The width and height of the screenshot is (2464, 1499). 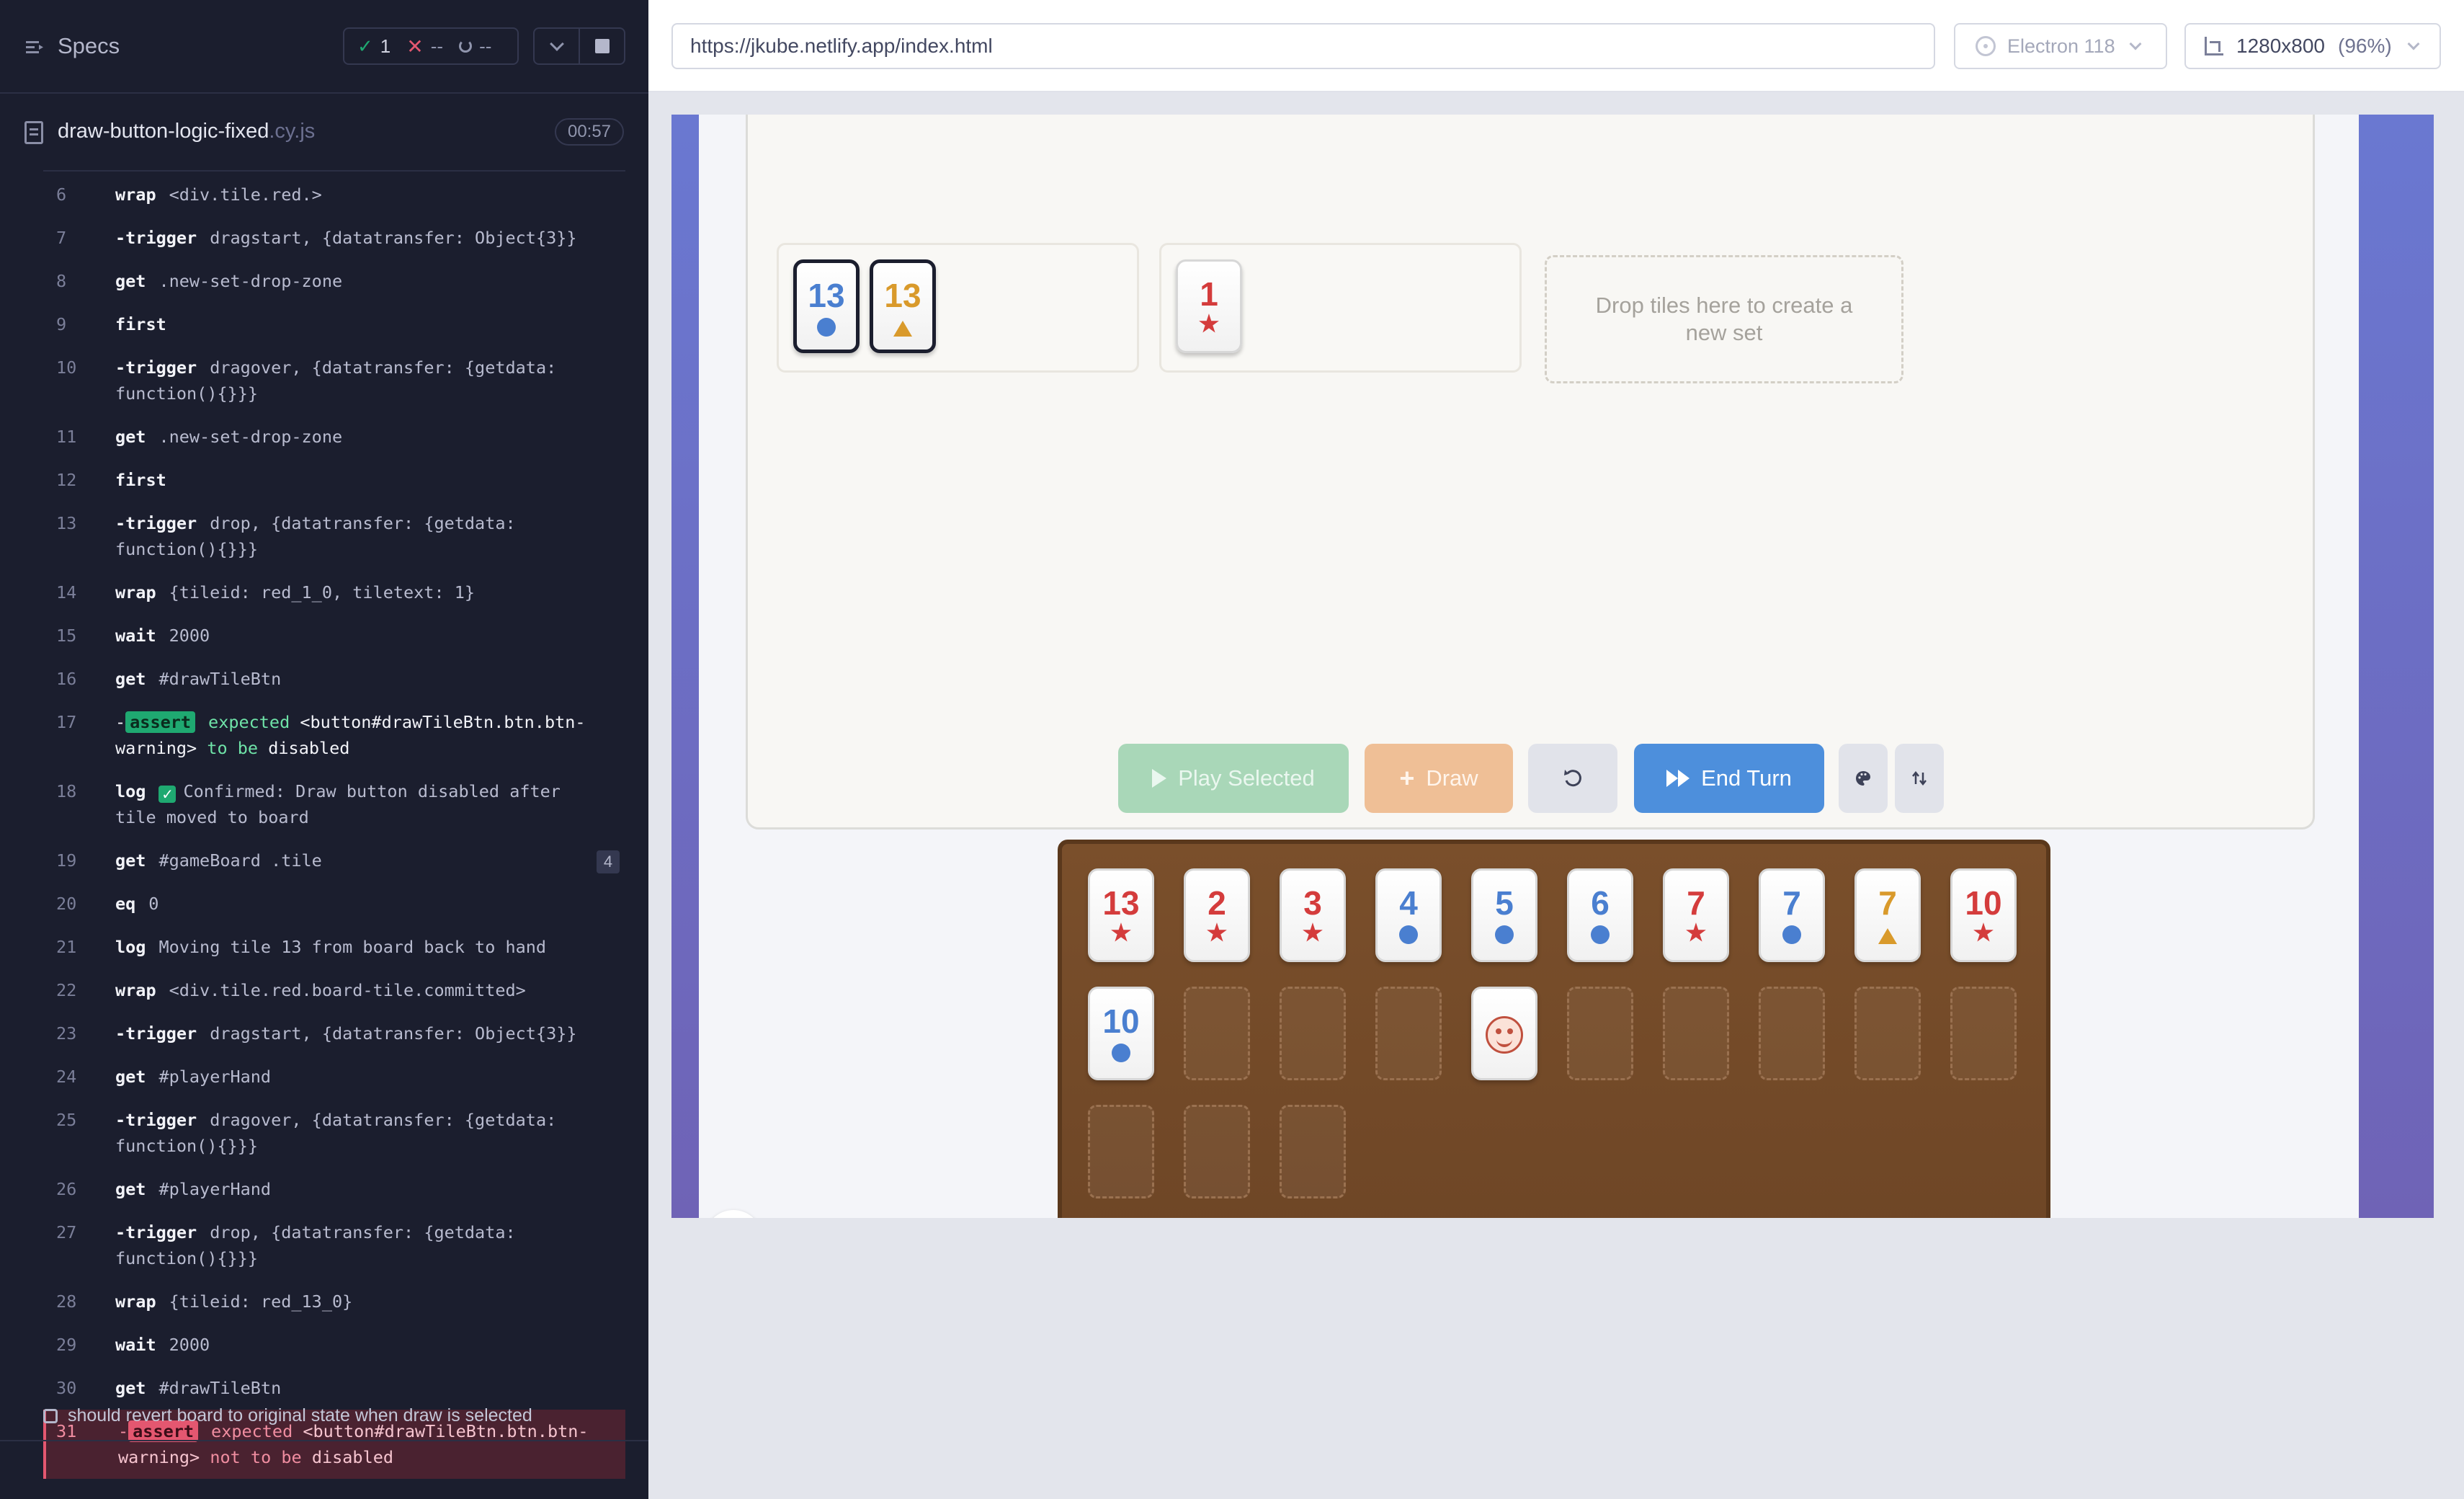 I want to click on player-hand: 13 ★ 2 ★ 3 ★ 4 5 6 7 ★ 7 7 10 ★ 10, so click(x=1554, y=1029).